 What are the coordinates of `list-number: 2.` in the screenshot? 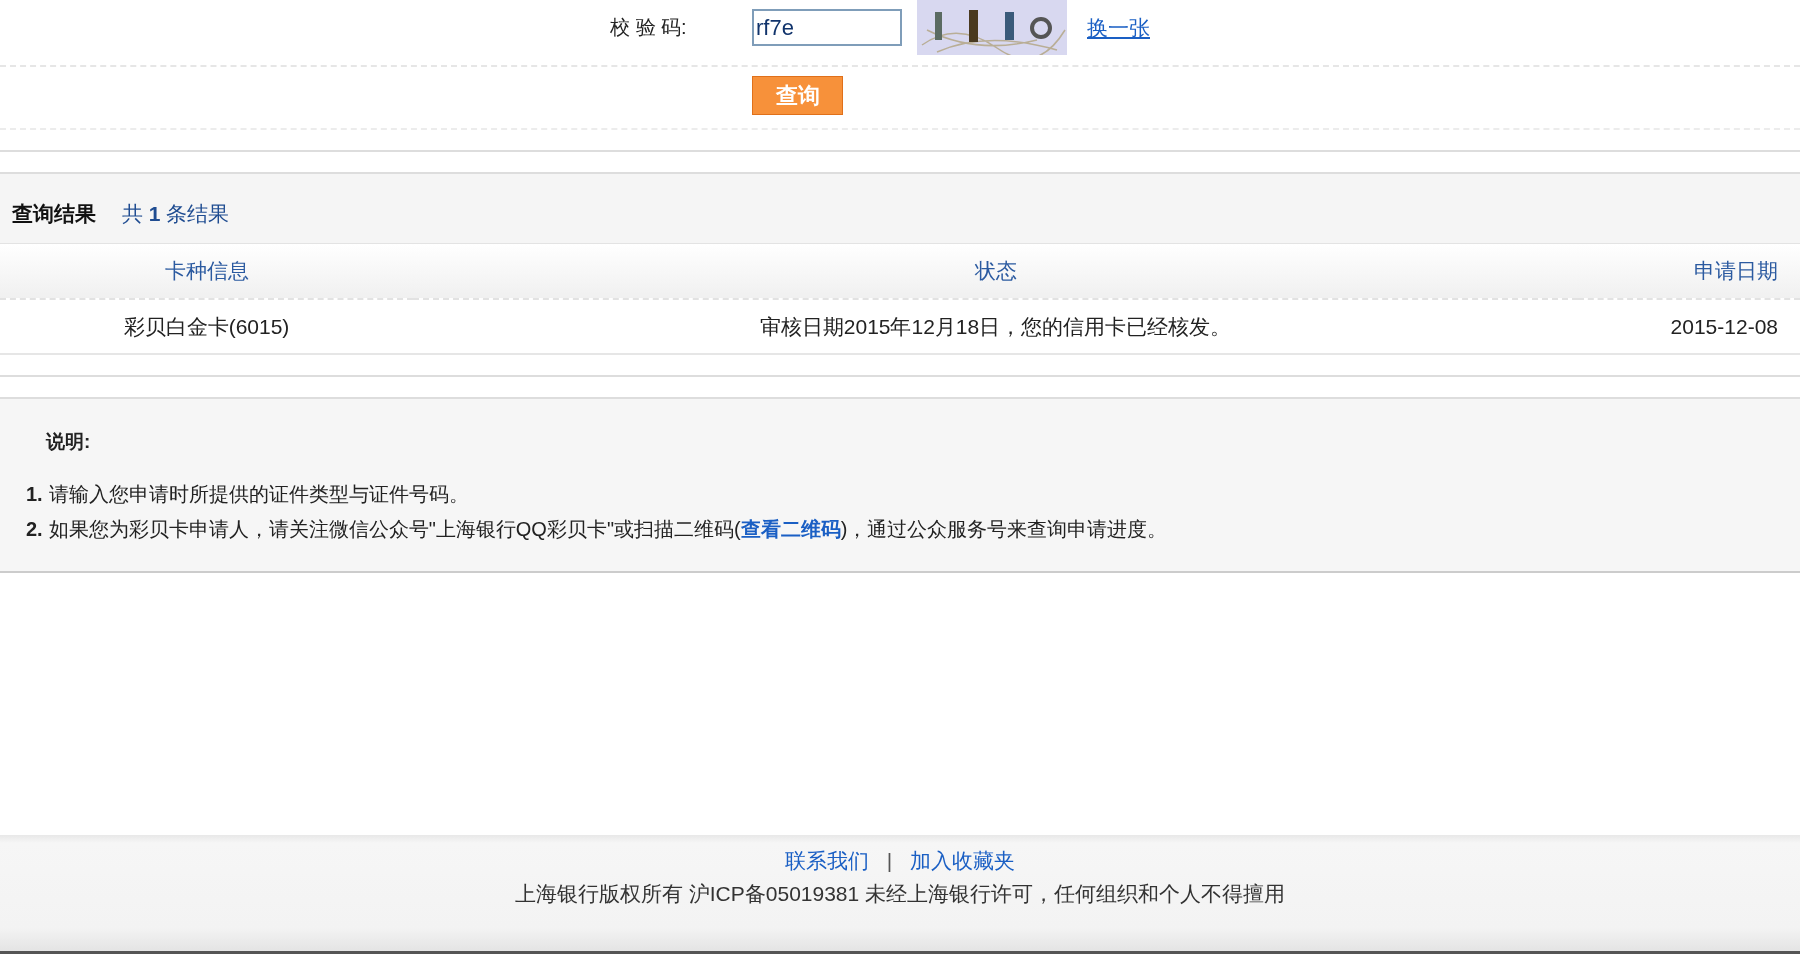 It's located at (34, 529).